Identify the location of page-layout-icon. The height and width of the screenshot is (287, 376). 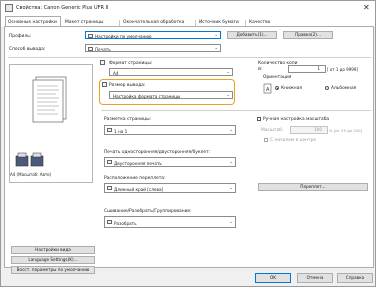
(109, 130).